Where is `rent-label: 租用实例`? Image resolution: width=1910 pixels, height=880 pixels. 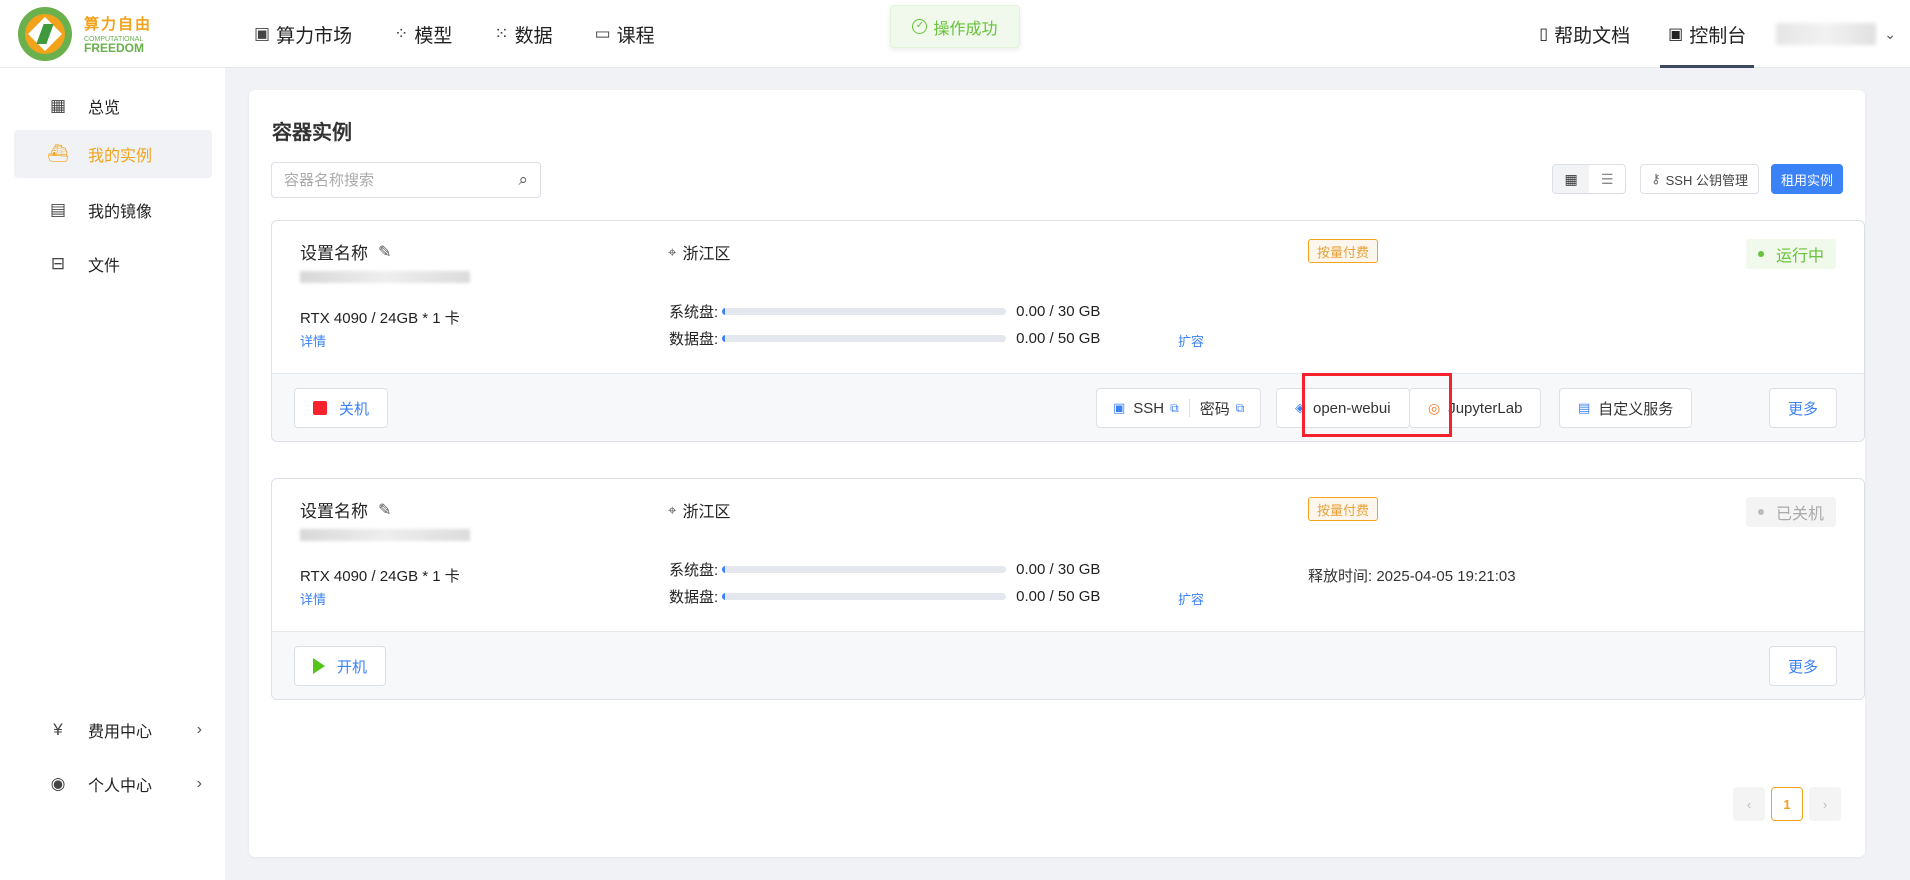
rent-label: 租用实例 is located at coordinates (1806, 180).